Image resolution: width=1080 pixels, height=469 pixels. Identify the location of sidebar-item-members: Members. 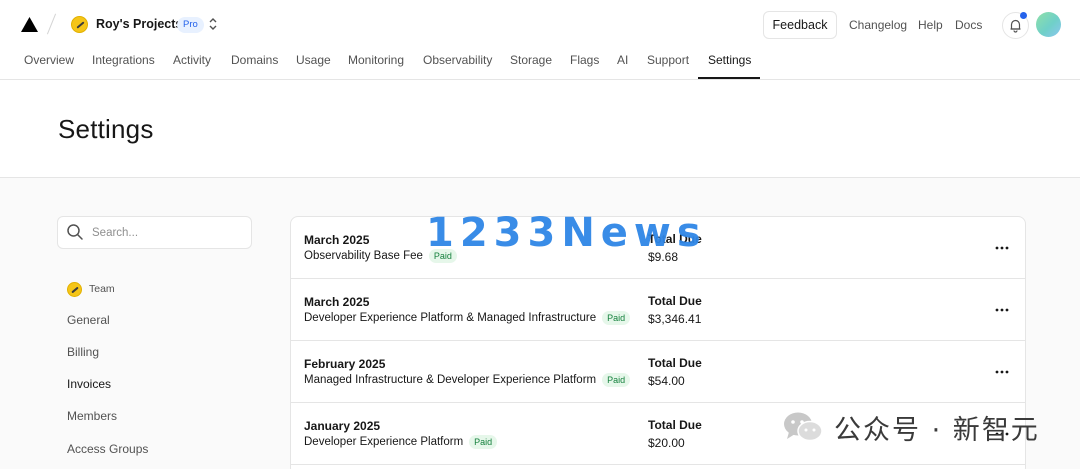
(92, 416).